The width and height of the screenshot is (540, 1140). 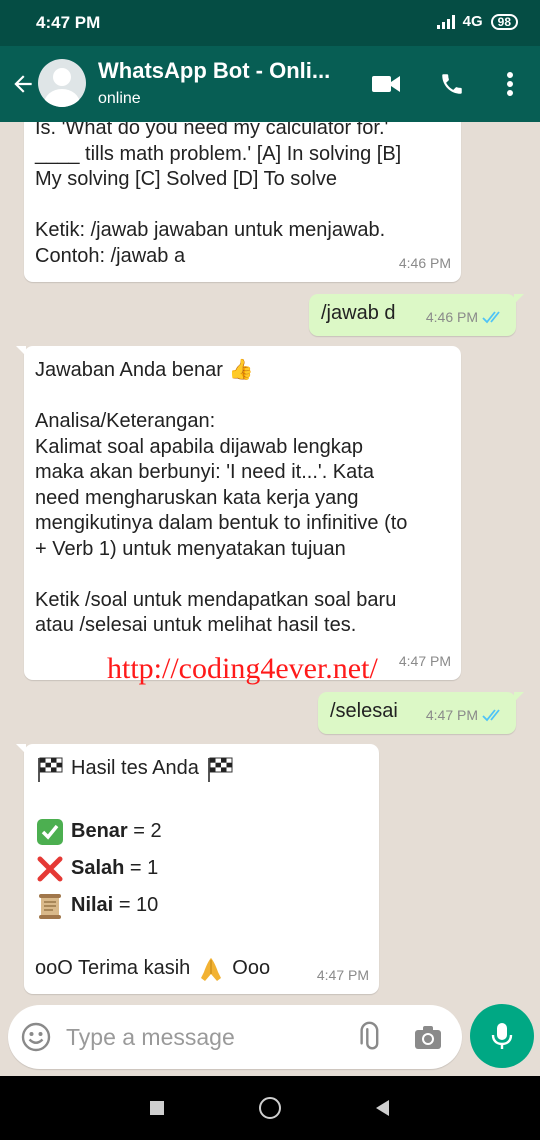 What do you see at coordinates (386, 84) in the screenshot?
I see `video-call-icon` at bounding box center [386, 84].